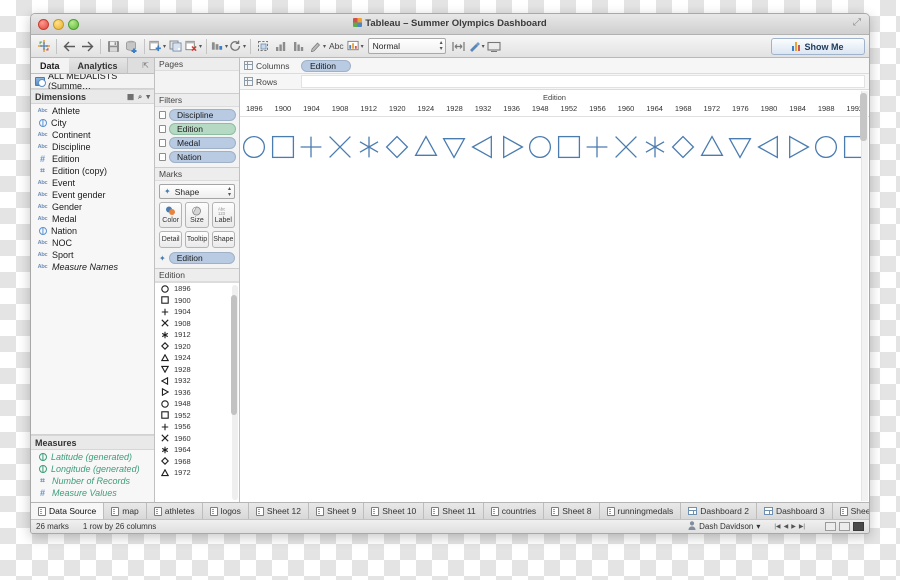  Describe the element at coordinates (98, 65) in the screenshot. I see `tab-analytics: Analytics` at that location.